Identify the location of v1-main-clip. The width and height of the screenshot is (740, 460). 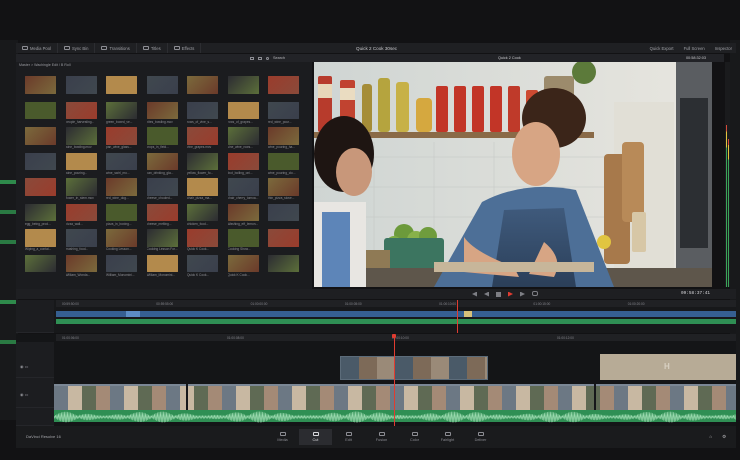
(395, 397).